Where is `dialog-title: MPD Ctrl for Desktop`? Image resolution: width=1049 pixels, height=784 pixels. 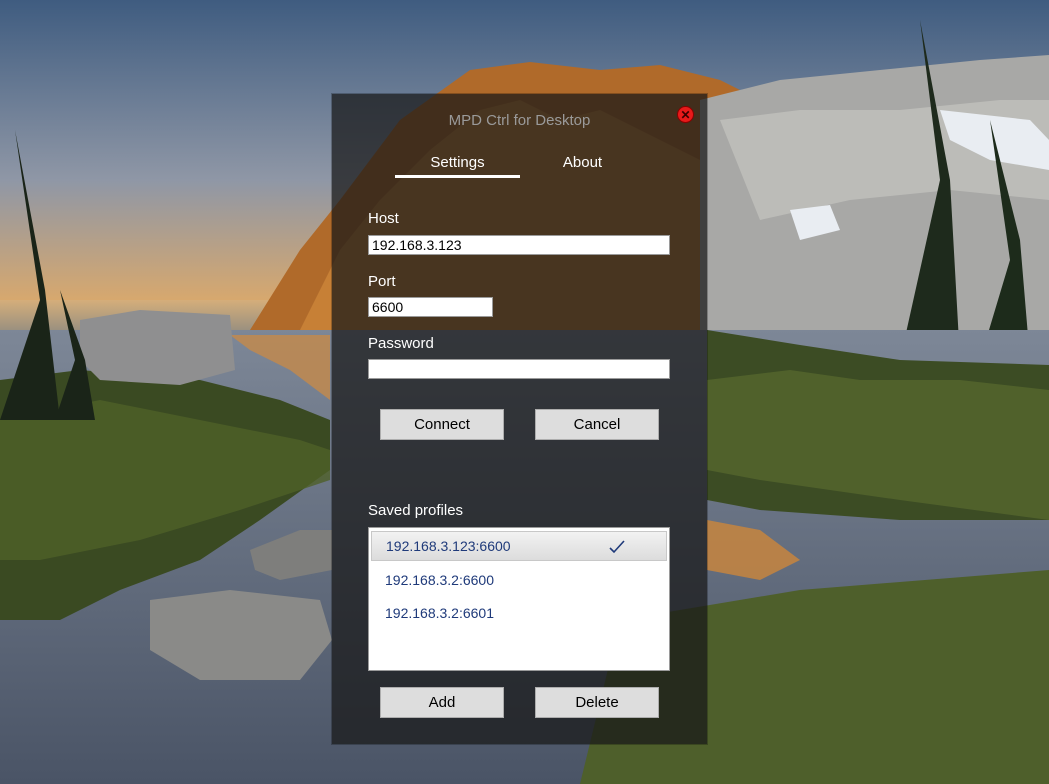
dialog-title: MPD Ctrl for Desktop is located at coordinates (519, 120).